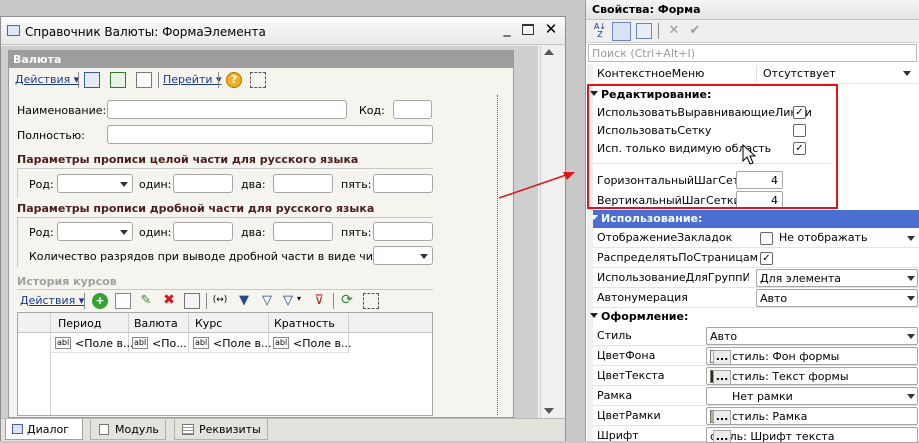 The height and width of the screenshot is (443, 919). I want to click on prop-value-group-usage: Для элемента, so click(837, 278).